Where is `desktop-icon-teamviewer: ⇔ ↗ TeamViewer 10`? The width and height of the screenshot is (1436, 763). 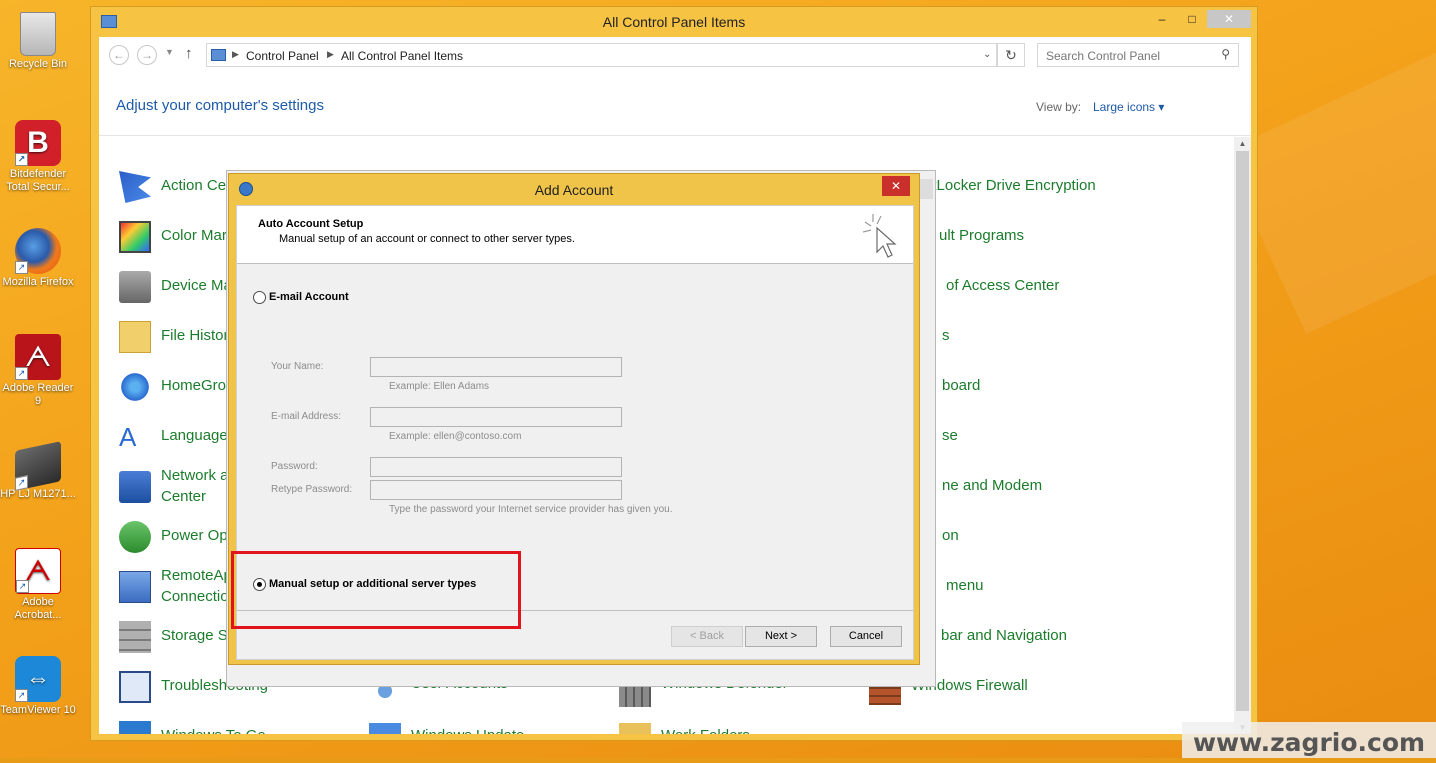 desktop-icon-teamviewer: ⇔ ↗ TeamViewer 10 is located at coordinates (38, 686).